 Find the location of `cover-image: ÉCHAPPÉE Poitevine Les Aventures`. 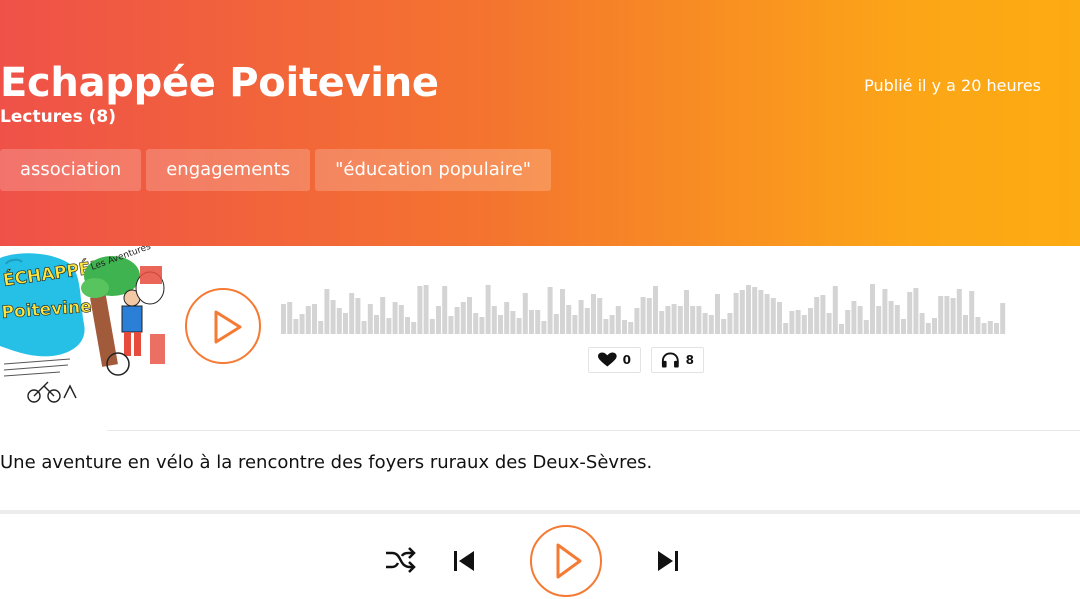

cover-image: ÉCHAPPÉE Poitevine Les Aventures is located at coordinates (82, 328).